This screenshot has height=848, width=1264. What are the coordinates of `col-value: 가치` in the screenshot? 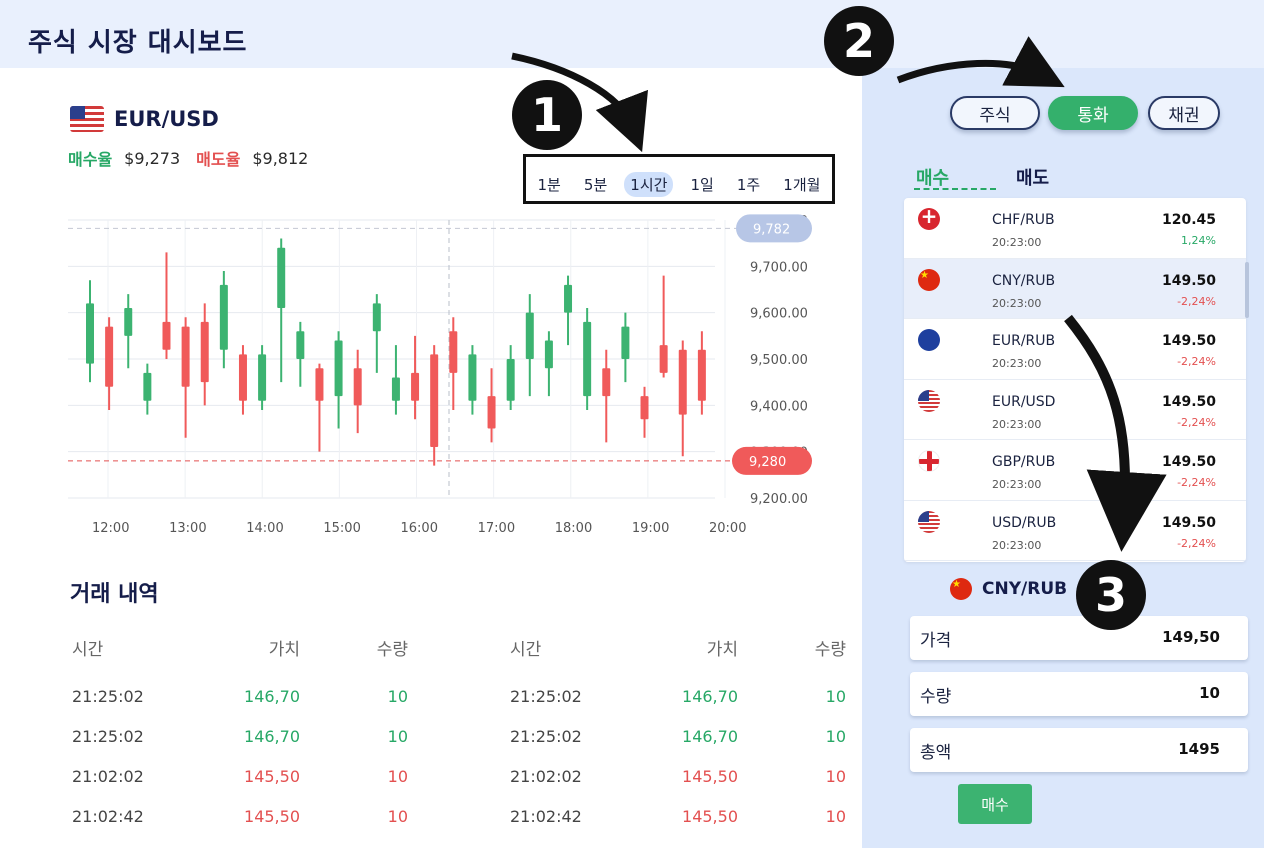 It's located at (284, 649).